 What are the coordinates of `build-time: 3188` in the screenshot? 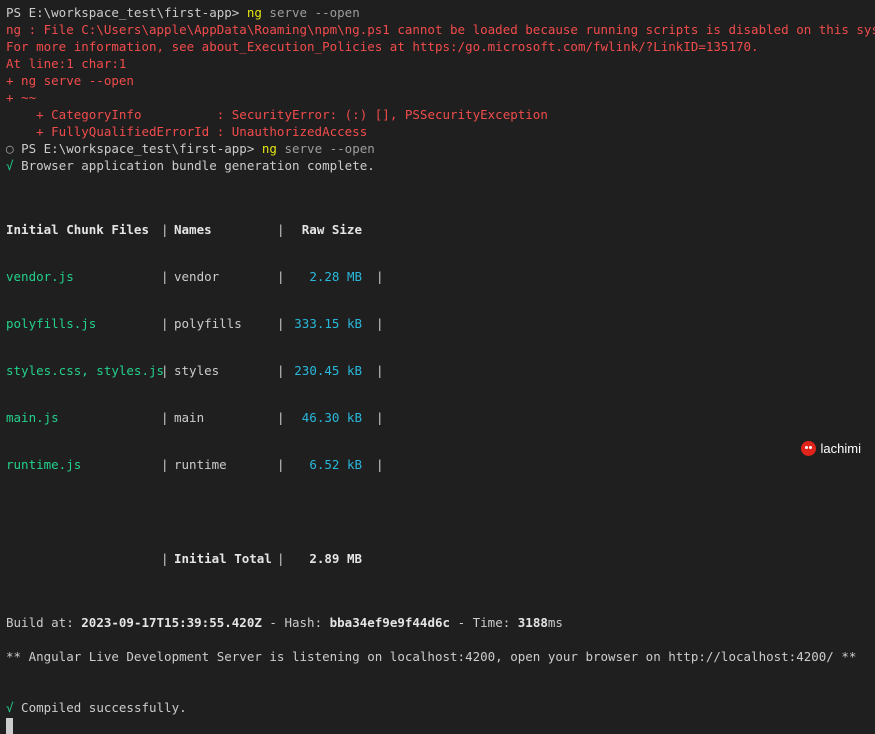 It's located at (532, 622).